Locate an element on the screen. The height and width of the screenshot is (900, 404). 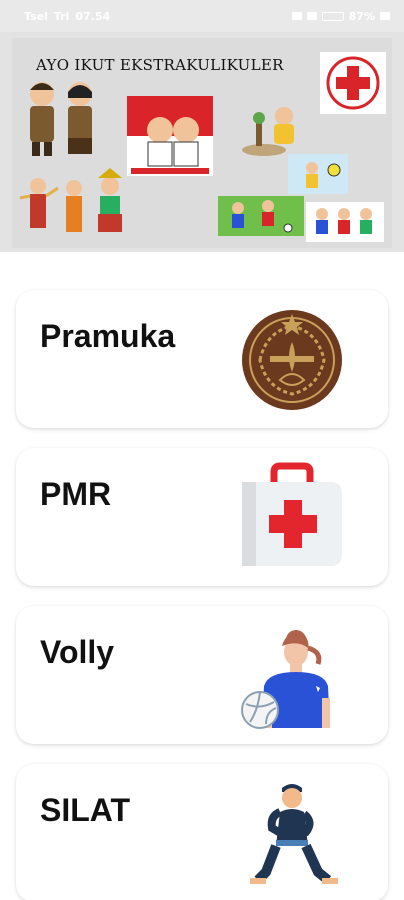
carrier-label: Tsel is located at coordinates (36, 16).